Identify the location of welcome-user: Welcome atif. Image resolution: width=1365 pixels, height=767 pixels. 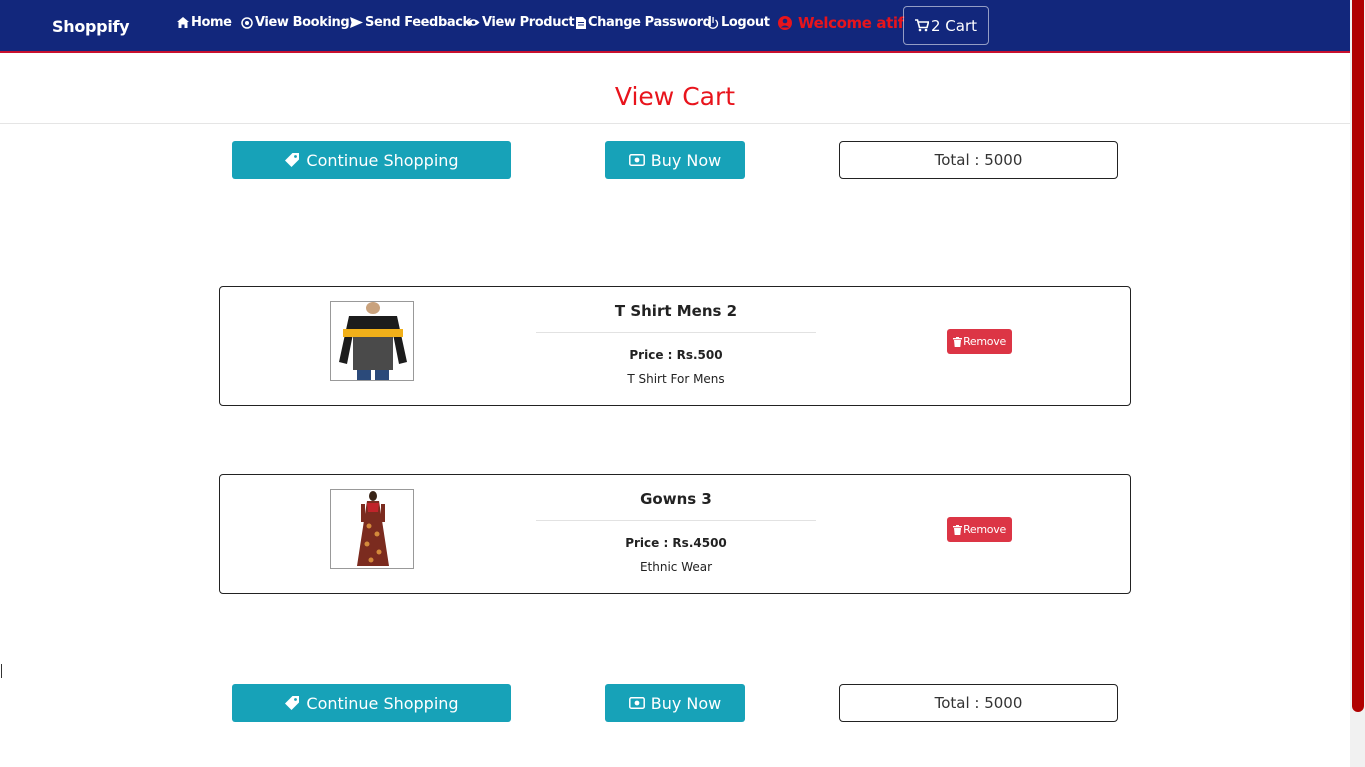
(841, 23).